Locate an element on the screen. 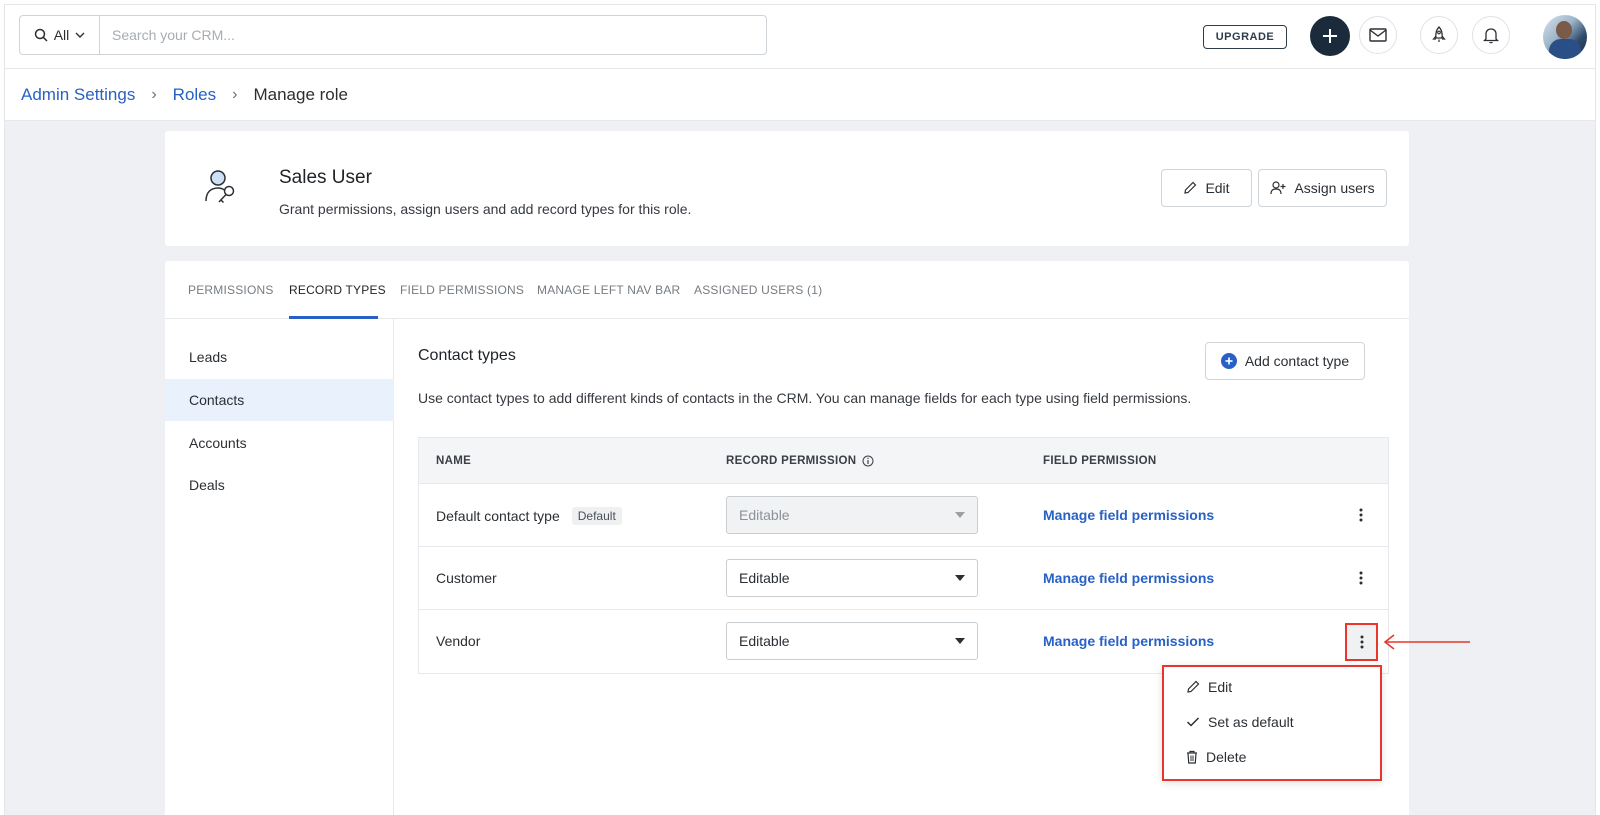 The width and height of the screenshot is (1600, 815). plus-circle-icon is located at coordinates (1228, 361).